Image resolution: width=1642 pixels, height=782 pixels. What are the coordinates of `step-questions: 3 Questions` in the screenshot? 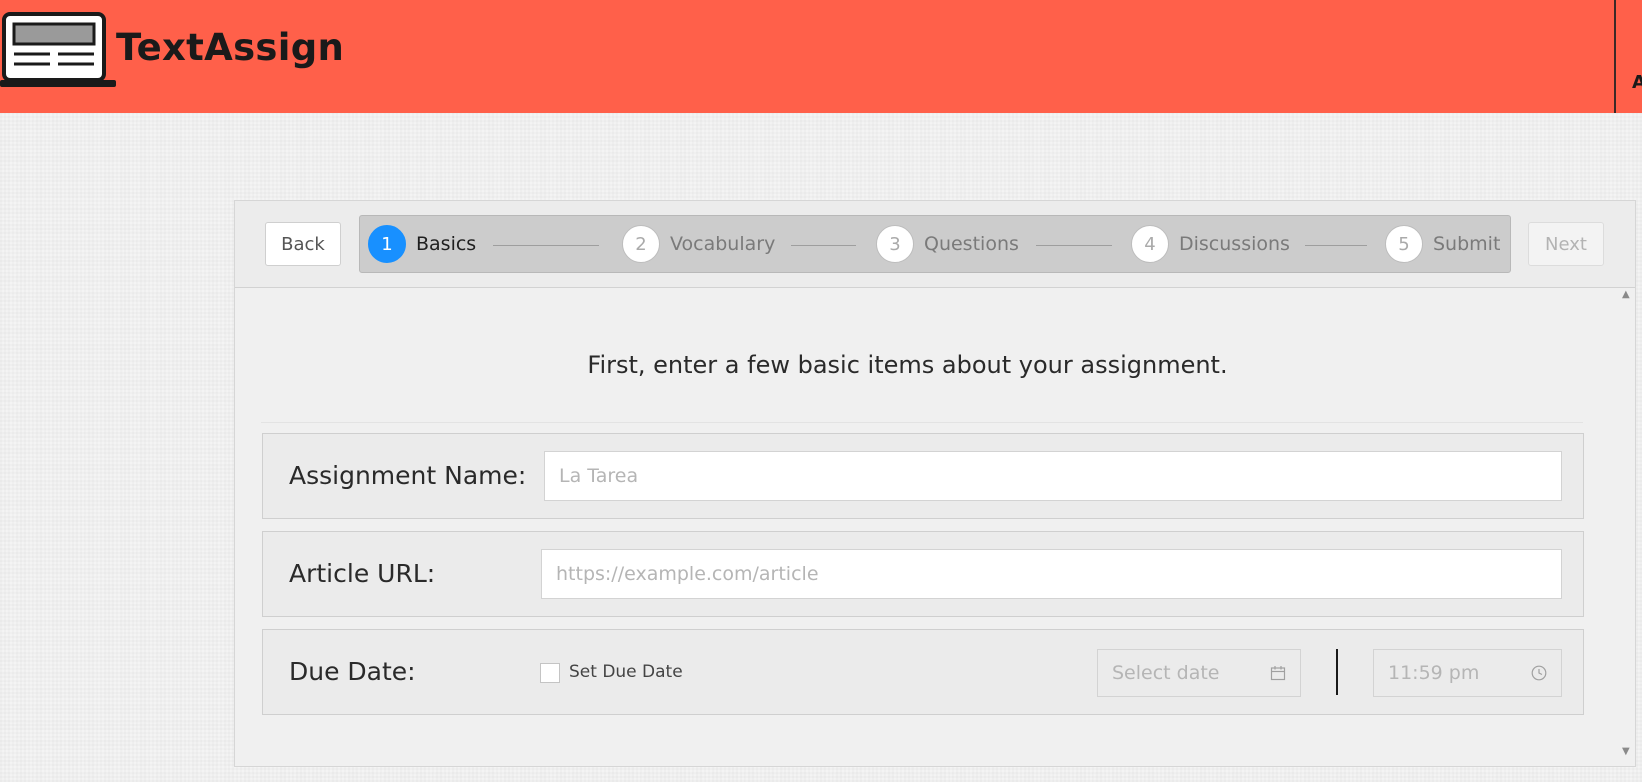 It's located at (947, 244).